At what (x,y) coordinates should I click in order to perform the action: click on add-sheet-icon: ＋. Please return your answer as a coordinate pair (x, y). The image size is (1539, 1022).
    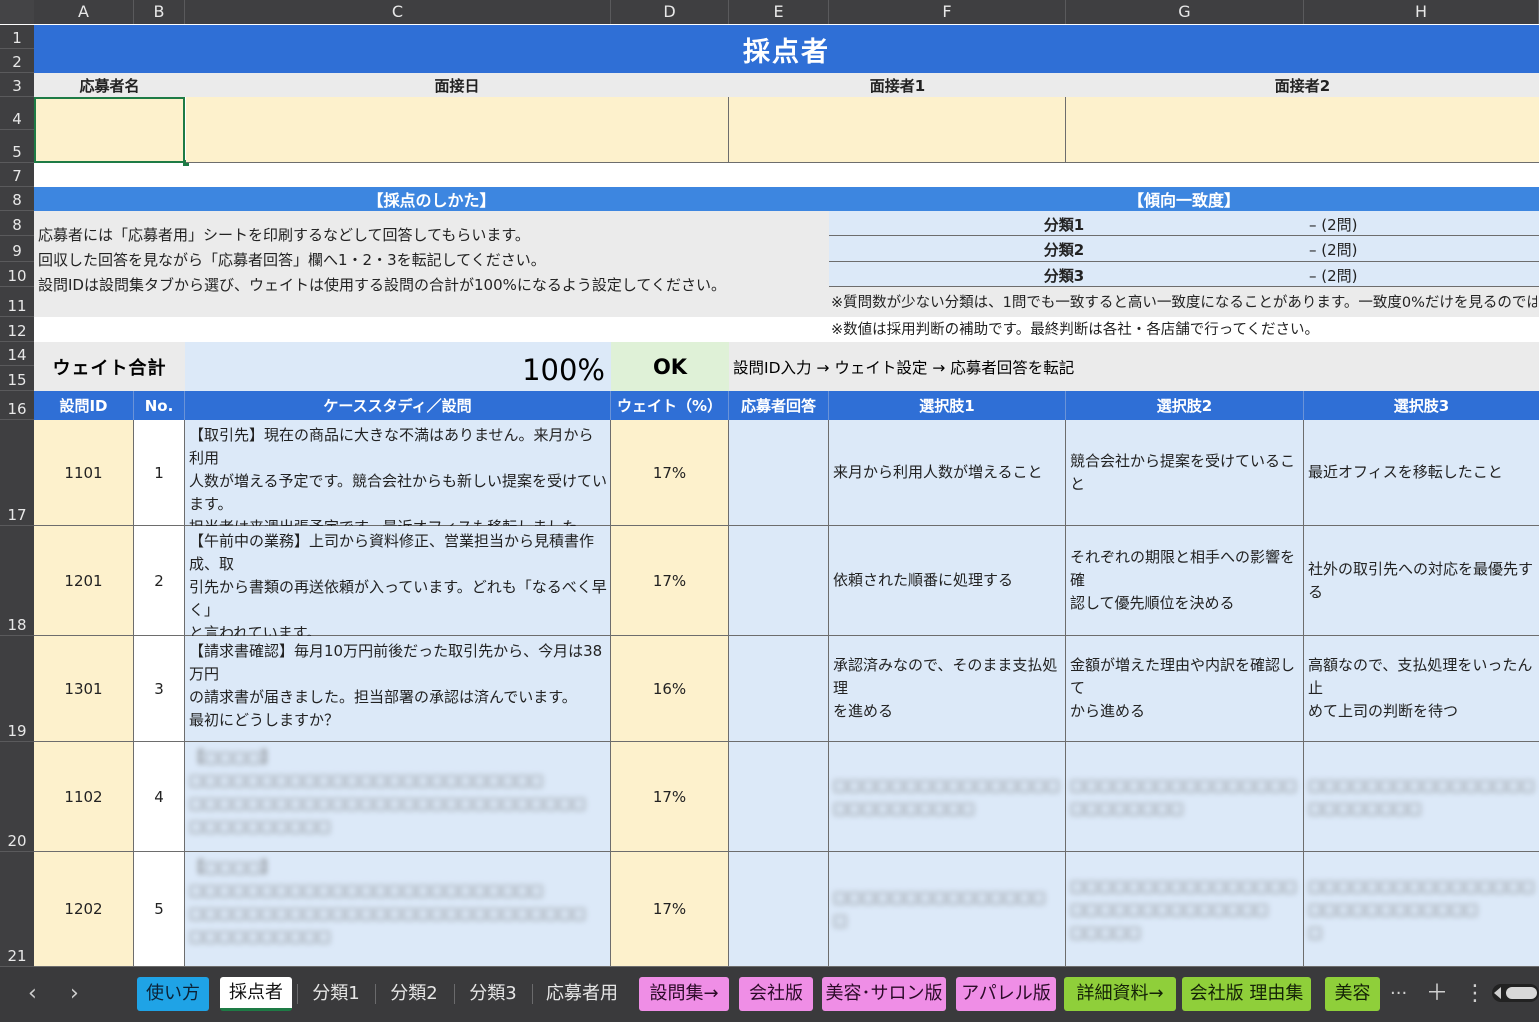
    Looking at the image, I should click on (1437, 994).